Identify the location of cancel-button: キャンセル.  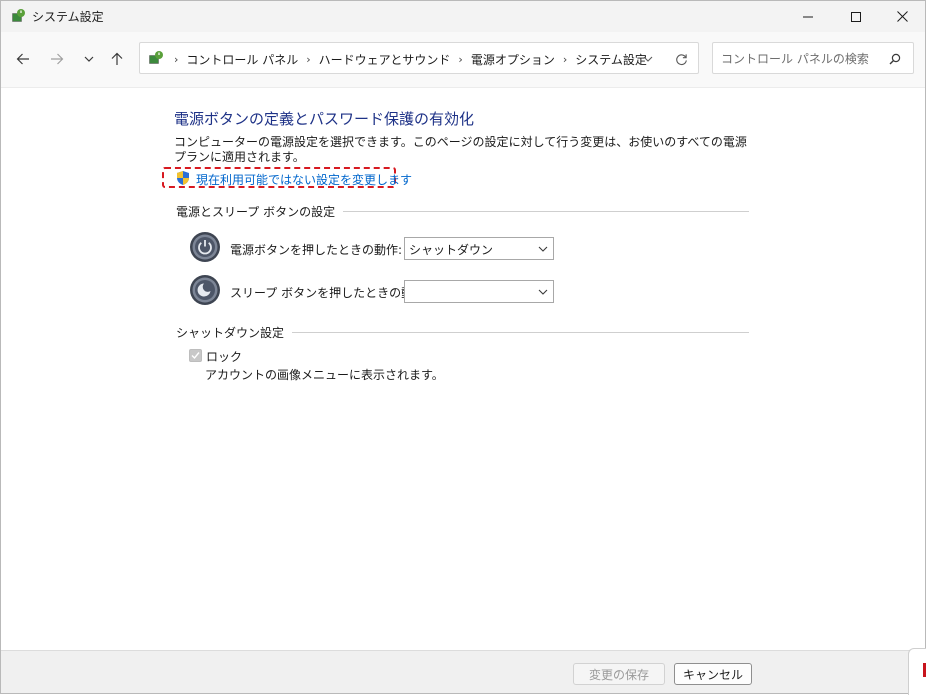
(713, 674).